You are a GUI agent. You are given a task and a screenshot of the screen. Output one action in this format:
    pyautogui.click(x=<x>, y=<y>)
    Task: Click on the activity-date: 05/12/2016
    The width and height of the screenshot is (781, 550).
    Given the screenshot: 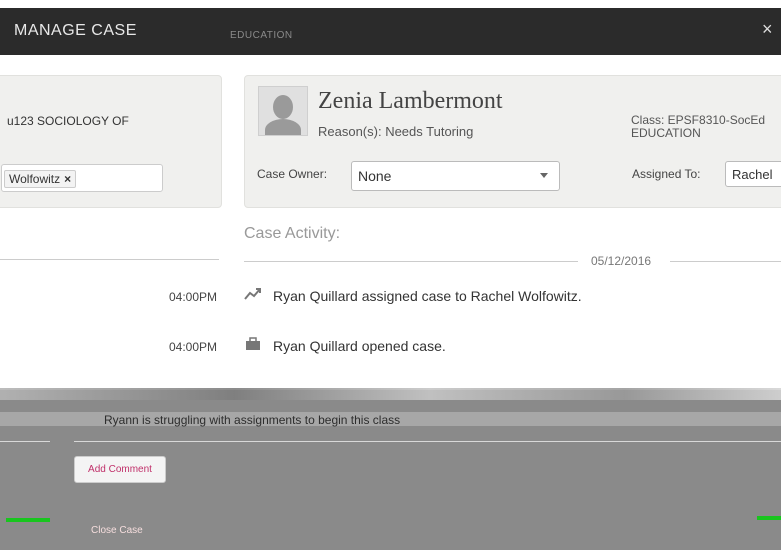 What is the action you would take?
    pyautogui.click(x=621, y=261)
    